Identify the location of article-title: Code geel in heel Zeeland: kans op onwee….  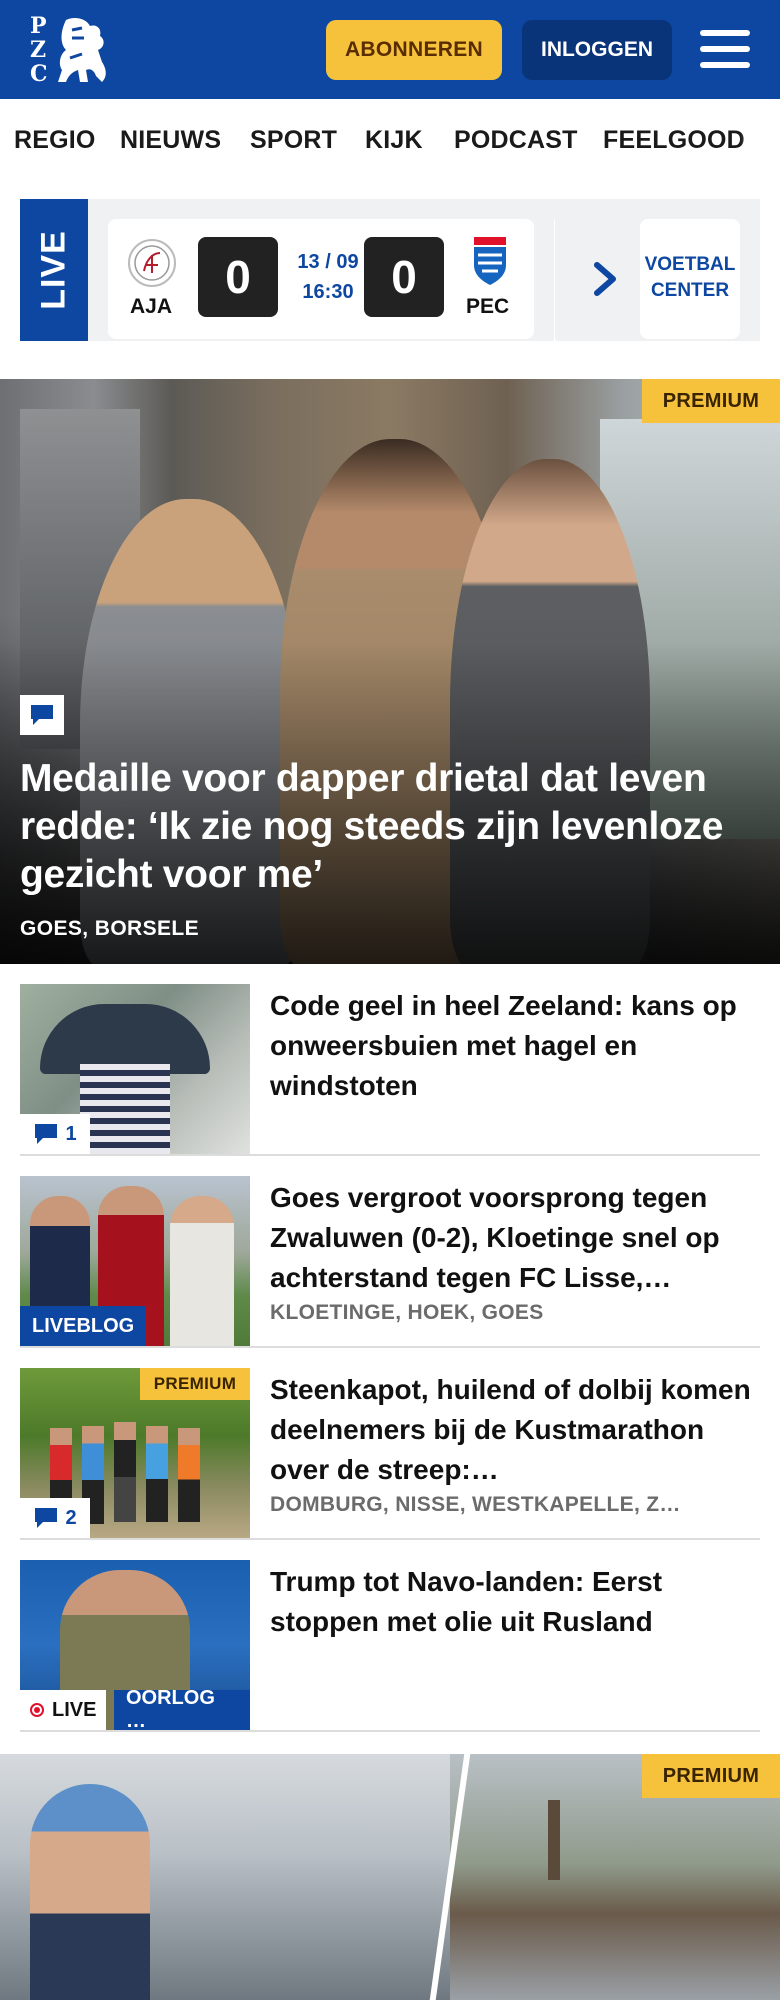
(515, 1046).